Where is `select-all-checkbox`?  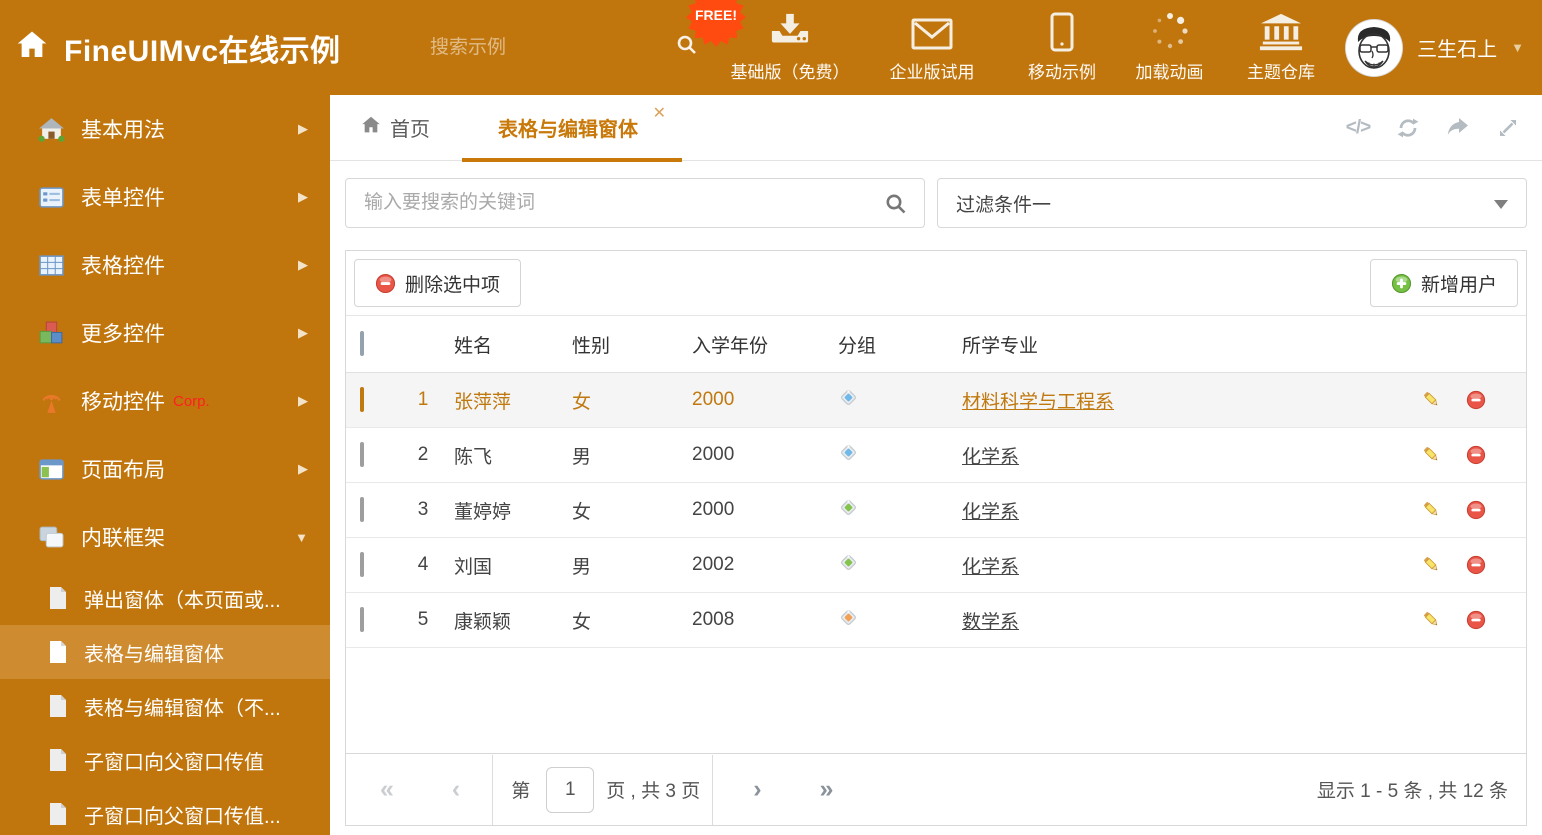 select-all-checkbox is located at coordinates (362, 343).